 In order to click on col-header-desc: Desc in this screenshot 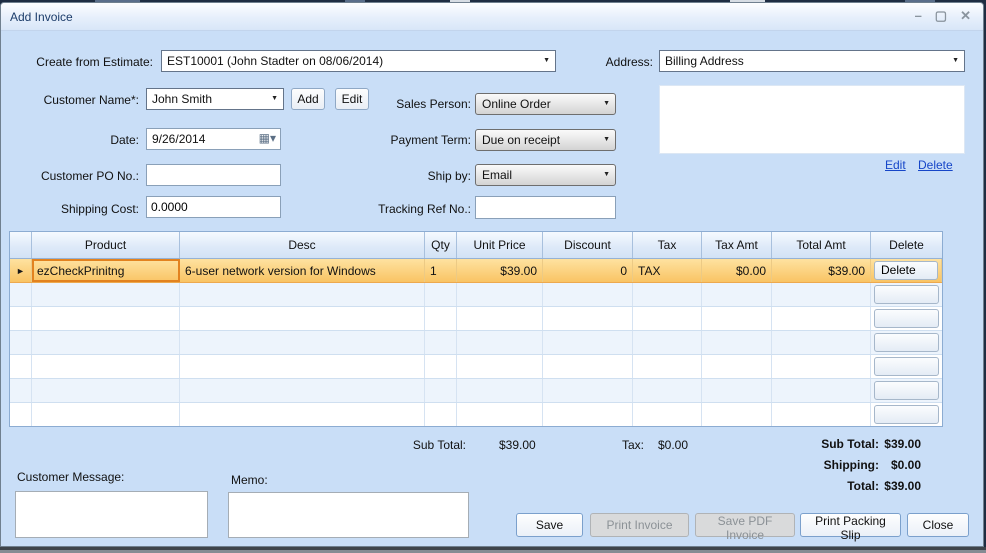, I will do `click(302, 245)`.